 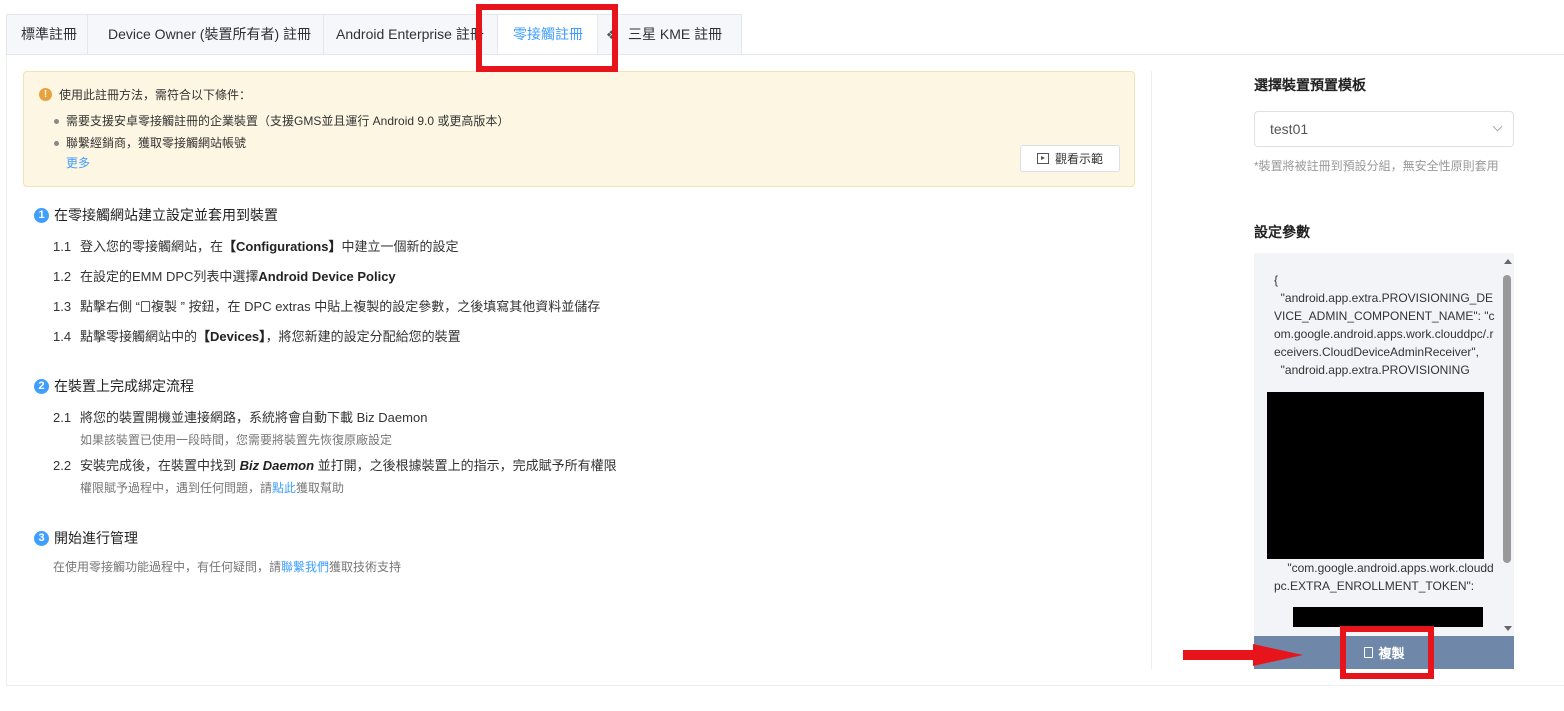 I want to click on step-2-2-note: 權限賦予過程中，遇到任何問題，請點此獲取幫助, so click(x=212, y=487).